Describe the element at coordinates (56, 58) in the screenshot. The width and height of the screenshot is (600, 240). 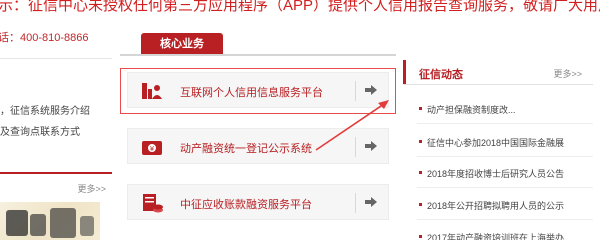
I see `left-divider` at that location.